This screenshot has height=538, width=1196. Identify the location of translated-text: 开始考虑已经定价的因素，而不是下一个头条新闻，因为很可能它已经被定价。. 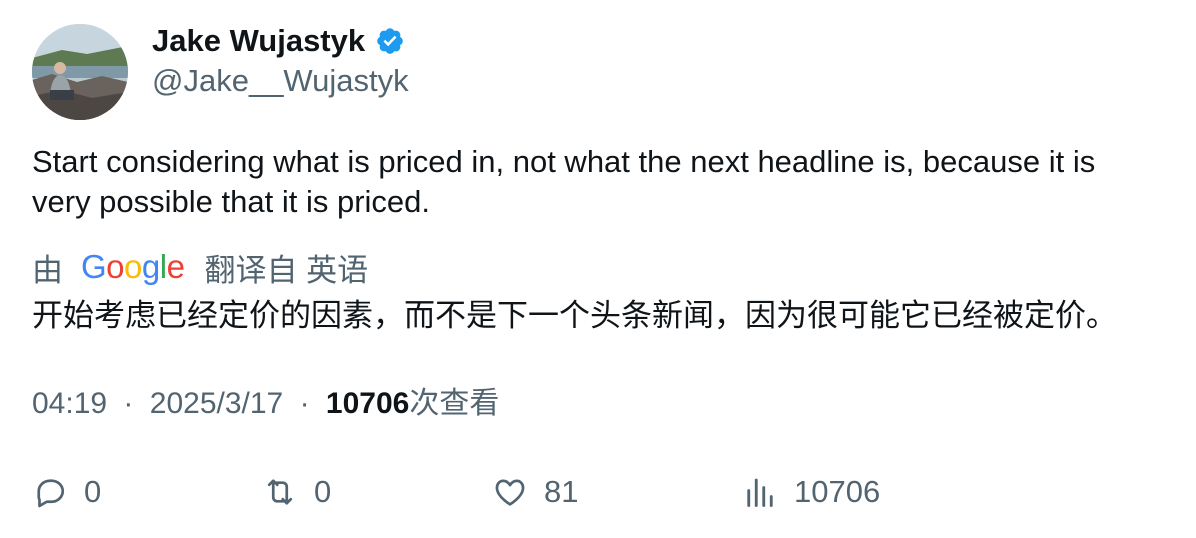
(574, 315).